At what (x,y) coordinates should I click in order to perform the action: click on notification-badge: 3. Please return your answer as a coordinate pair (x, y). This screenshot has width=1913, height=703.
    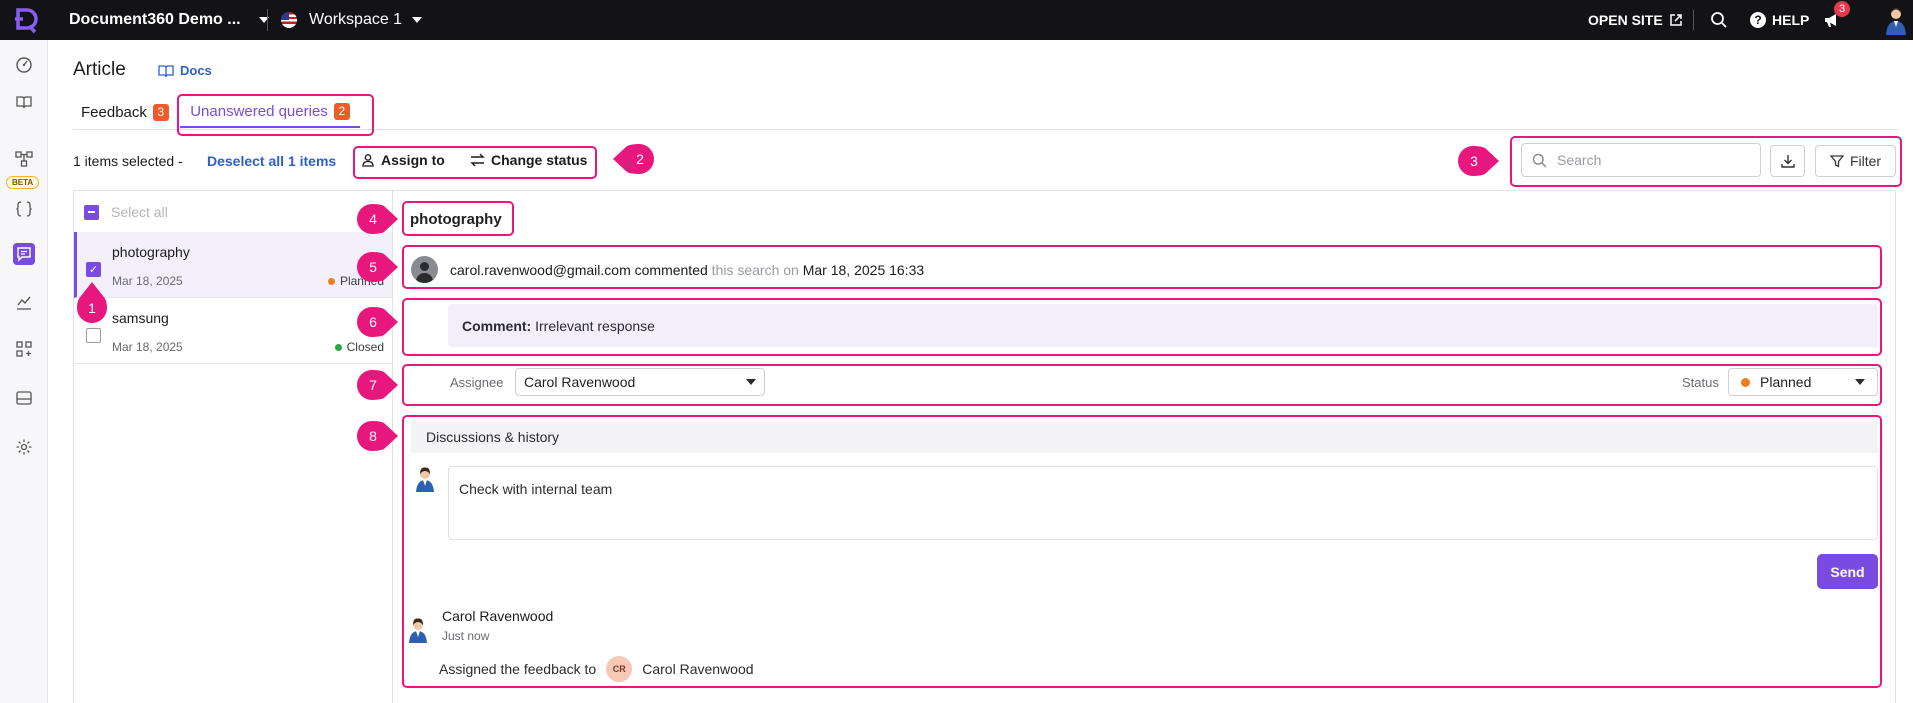
    Looking at the image, I should click on (1842, 9).